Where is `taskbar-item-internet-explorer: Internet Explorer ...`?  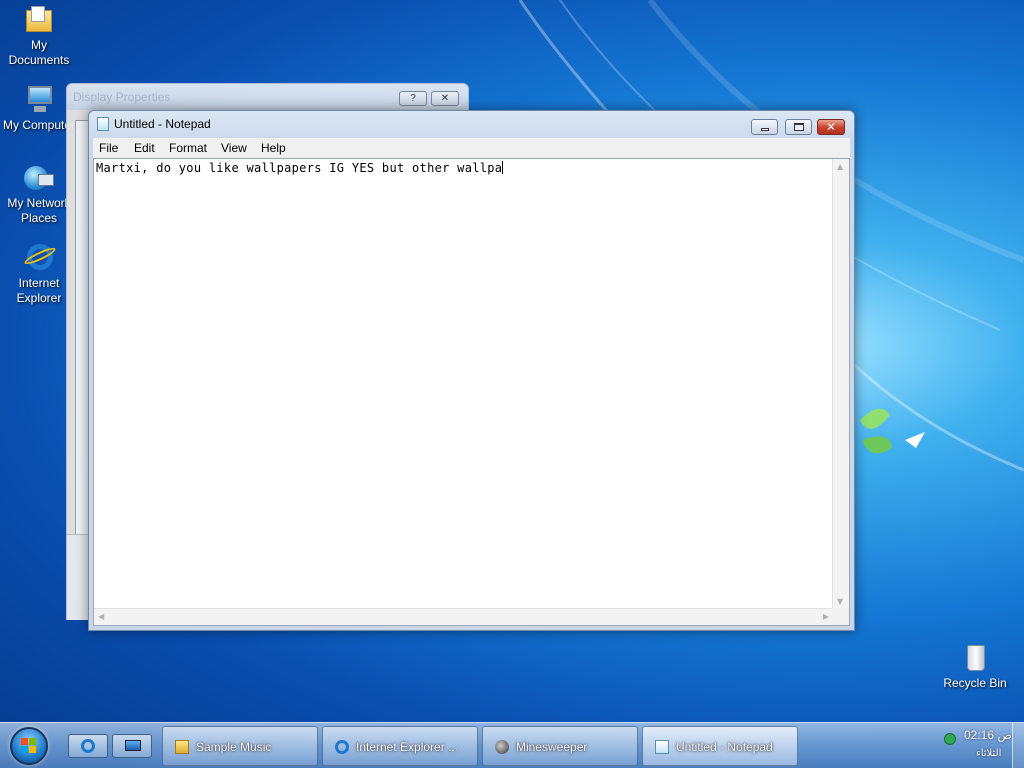
taskbar-item-internet-explorer: Internet Explorer ... is located at coordinates (400, 746).